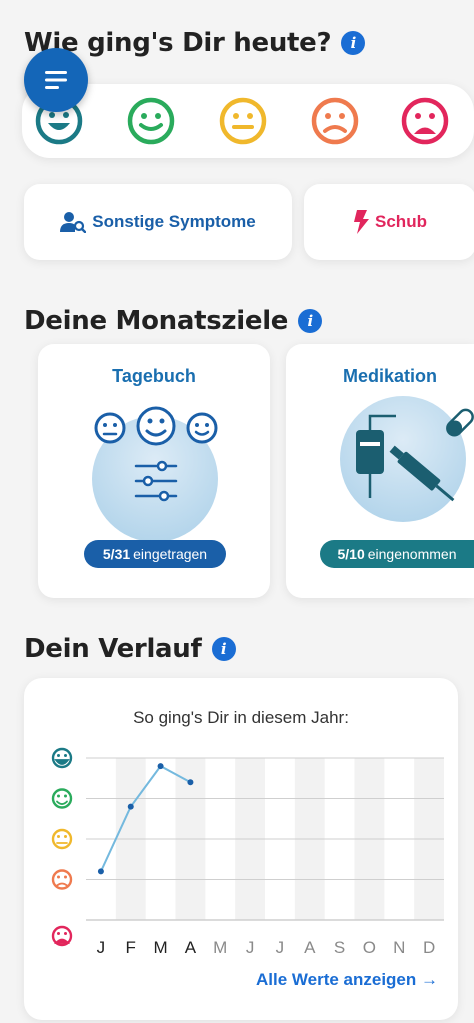 This screenshot has height=1023, width=474. What do you see at coordinates (347, 980) in the screenshot?
I see `show-all-values-link: Alle Werte anzeigen →` at bounding box center [347, 980].